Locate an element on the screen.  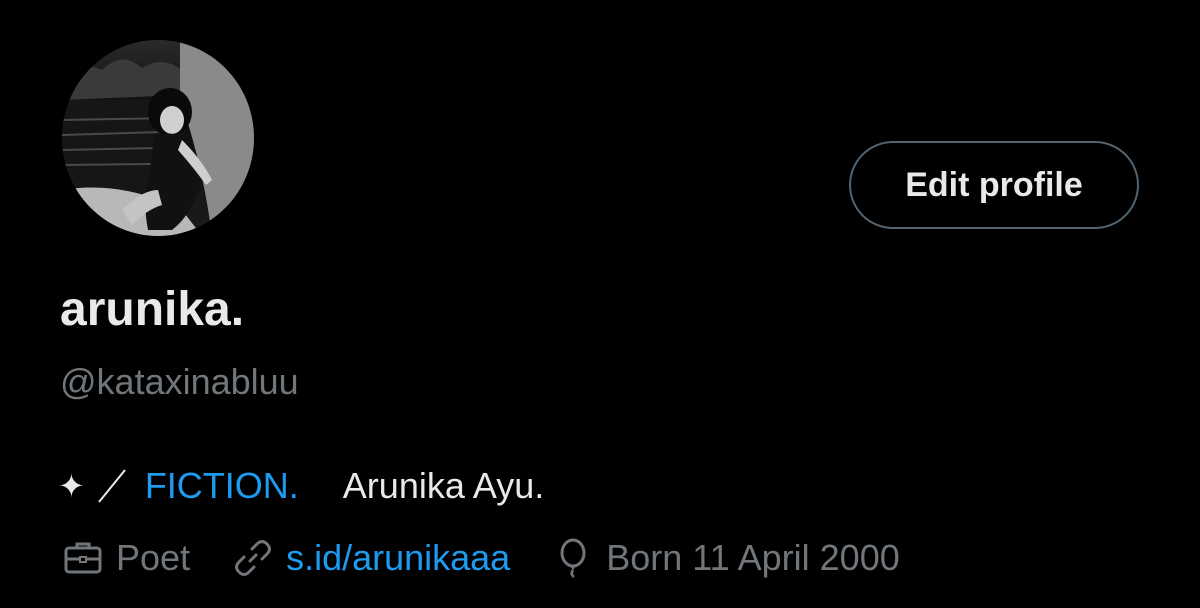
website-link: s.id/arunikaaa is located at coordinates (398, 558).